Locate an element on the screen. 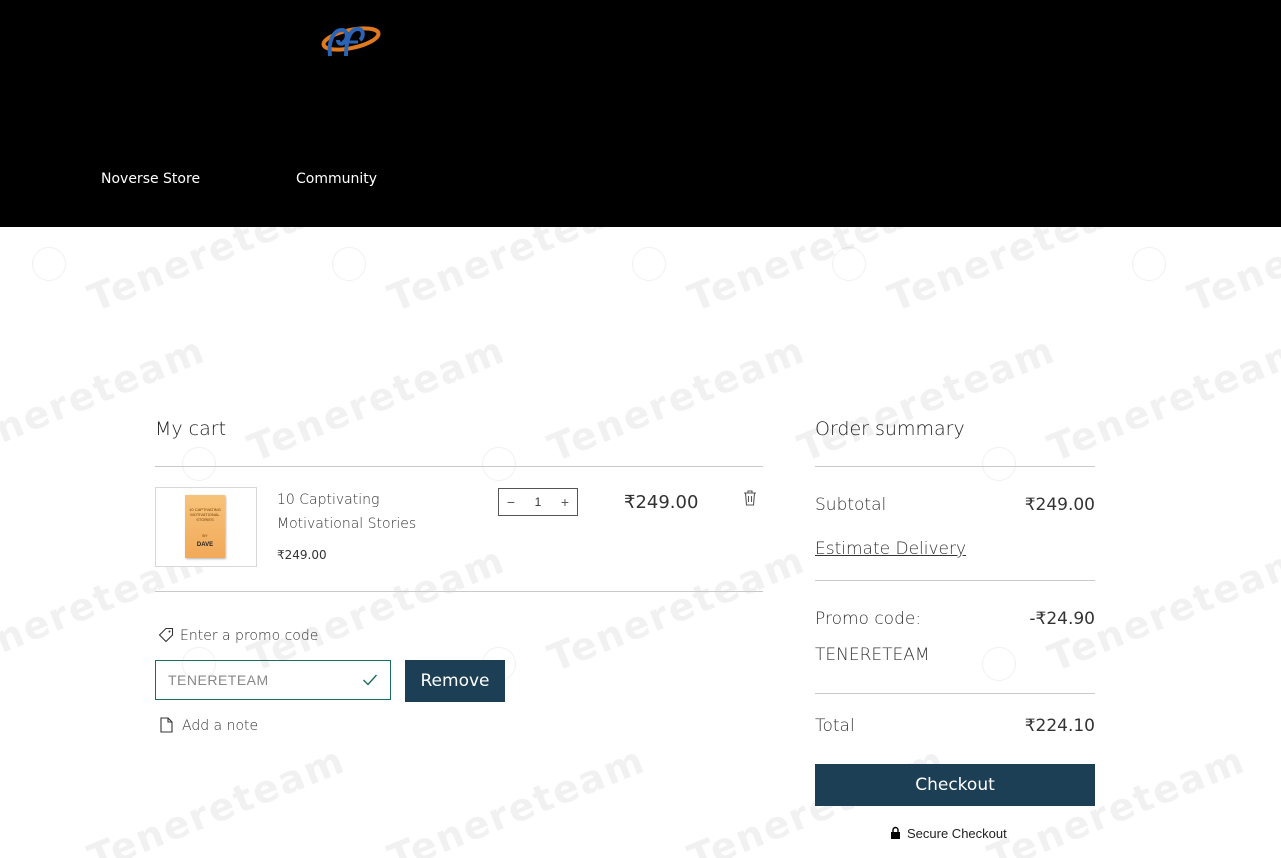  order-summary-title: Order summary is located at coordinates (890, 429).